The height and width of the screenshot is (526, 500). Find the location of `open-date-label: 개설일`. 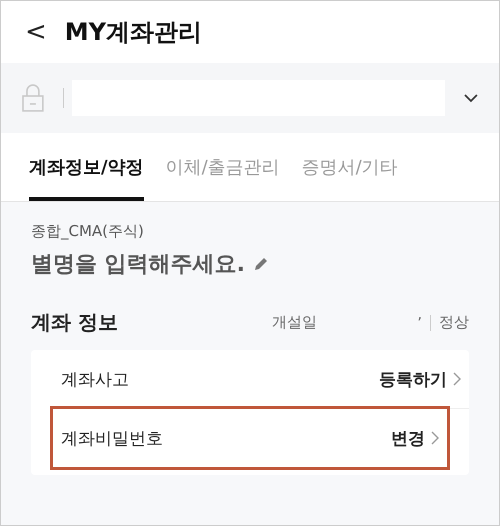

open-date-label: 개설일 is located at coordinates (295, 322).